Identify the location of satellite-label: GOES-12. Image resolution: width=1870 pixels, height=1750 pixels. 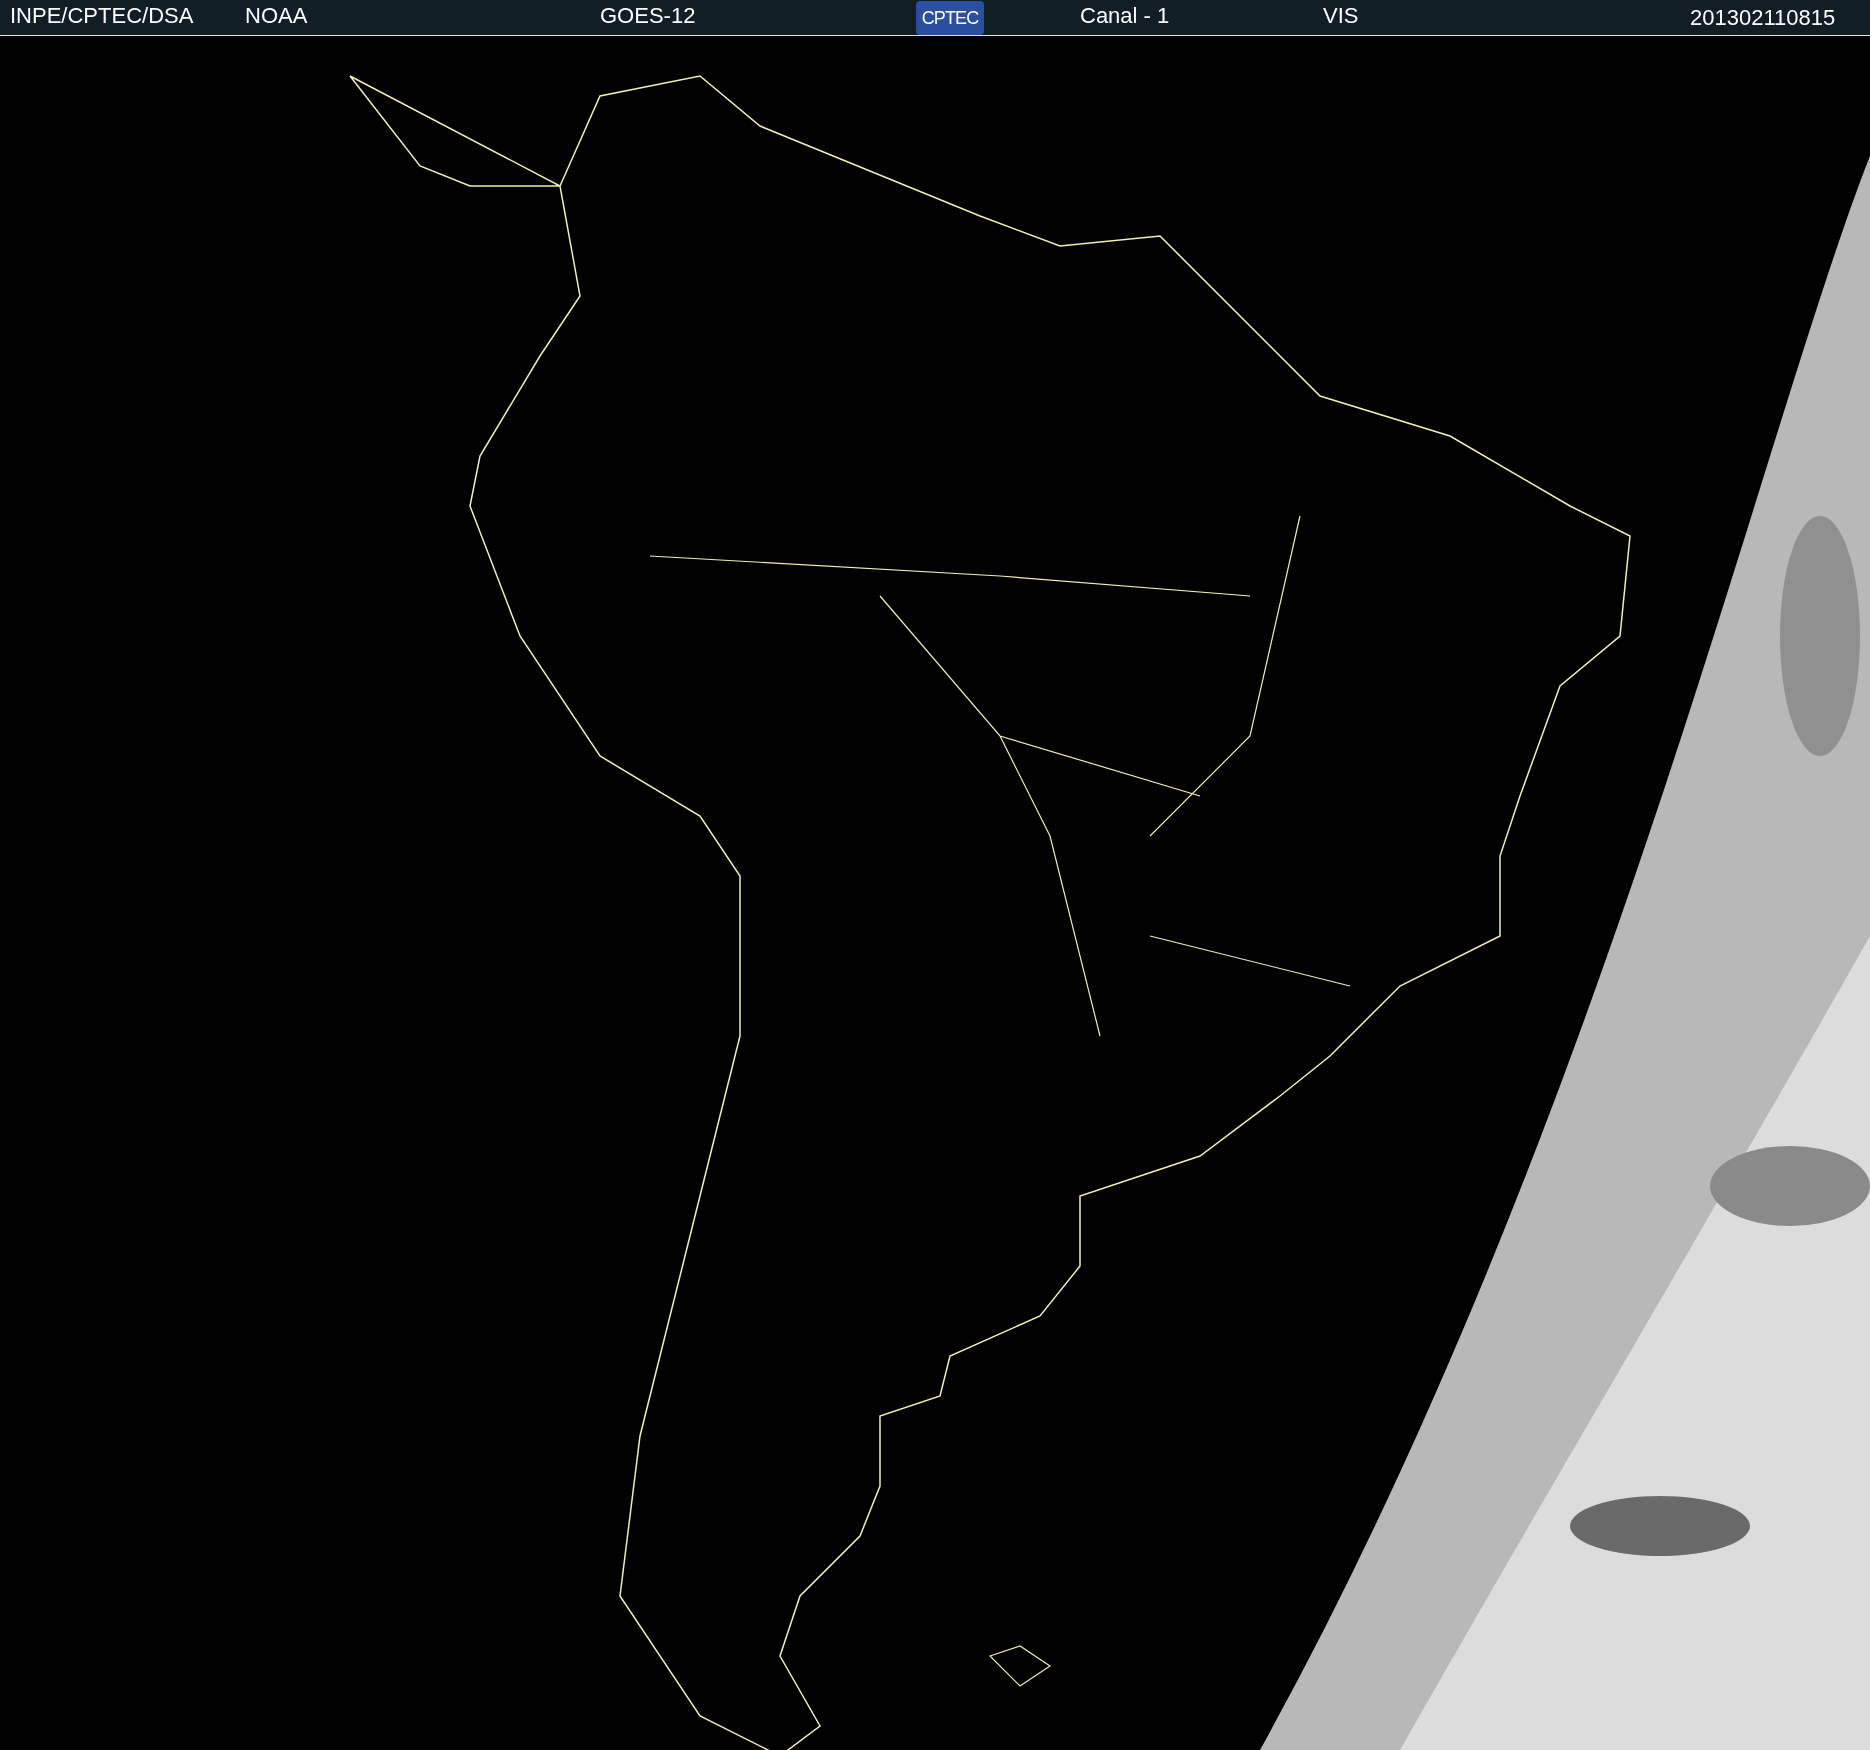
(648, 15).